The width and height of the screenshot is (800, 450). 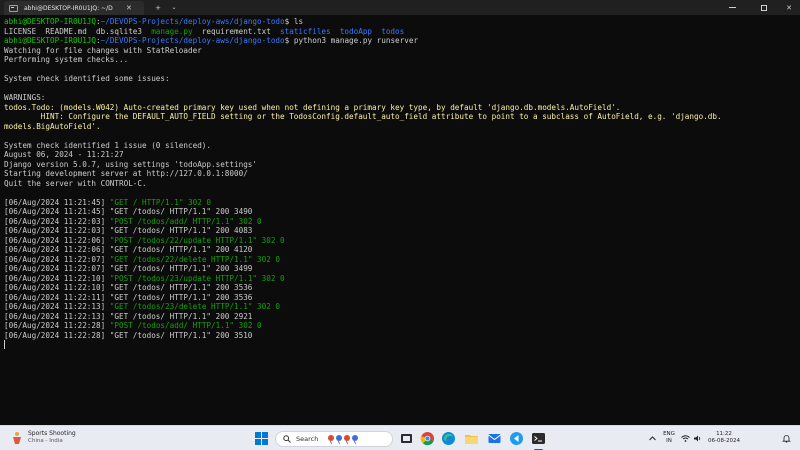 What do you see at coordinates (78, 31) in the screenshot?
I see `terminal-text-segment: LICENSE README.md db.sqlite3` at bounding box center [78, 31].